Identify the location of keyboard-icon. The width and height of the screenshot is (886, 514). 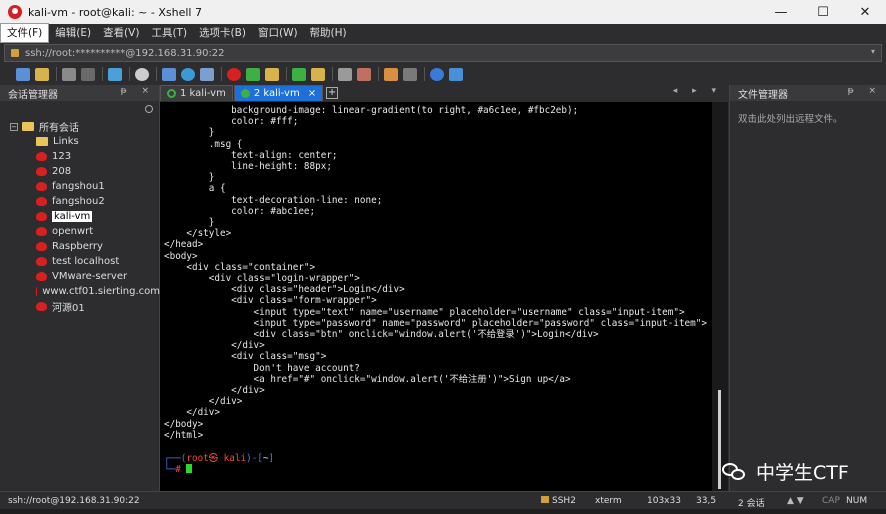
(345, 74).